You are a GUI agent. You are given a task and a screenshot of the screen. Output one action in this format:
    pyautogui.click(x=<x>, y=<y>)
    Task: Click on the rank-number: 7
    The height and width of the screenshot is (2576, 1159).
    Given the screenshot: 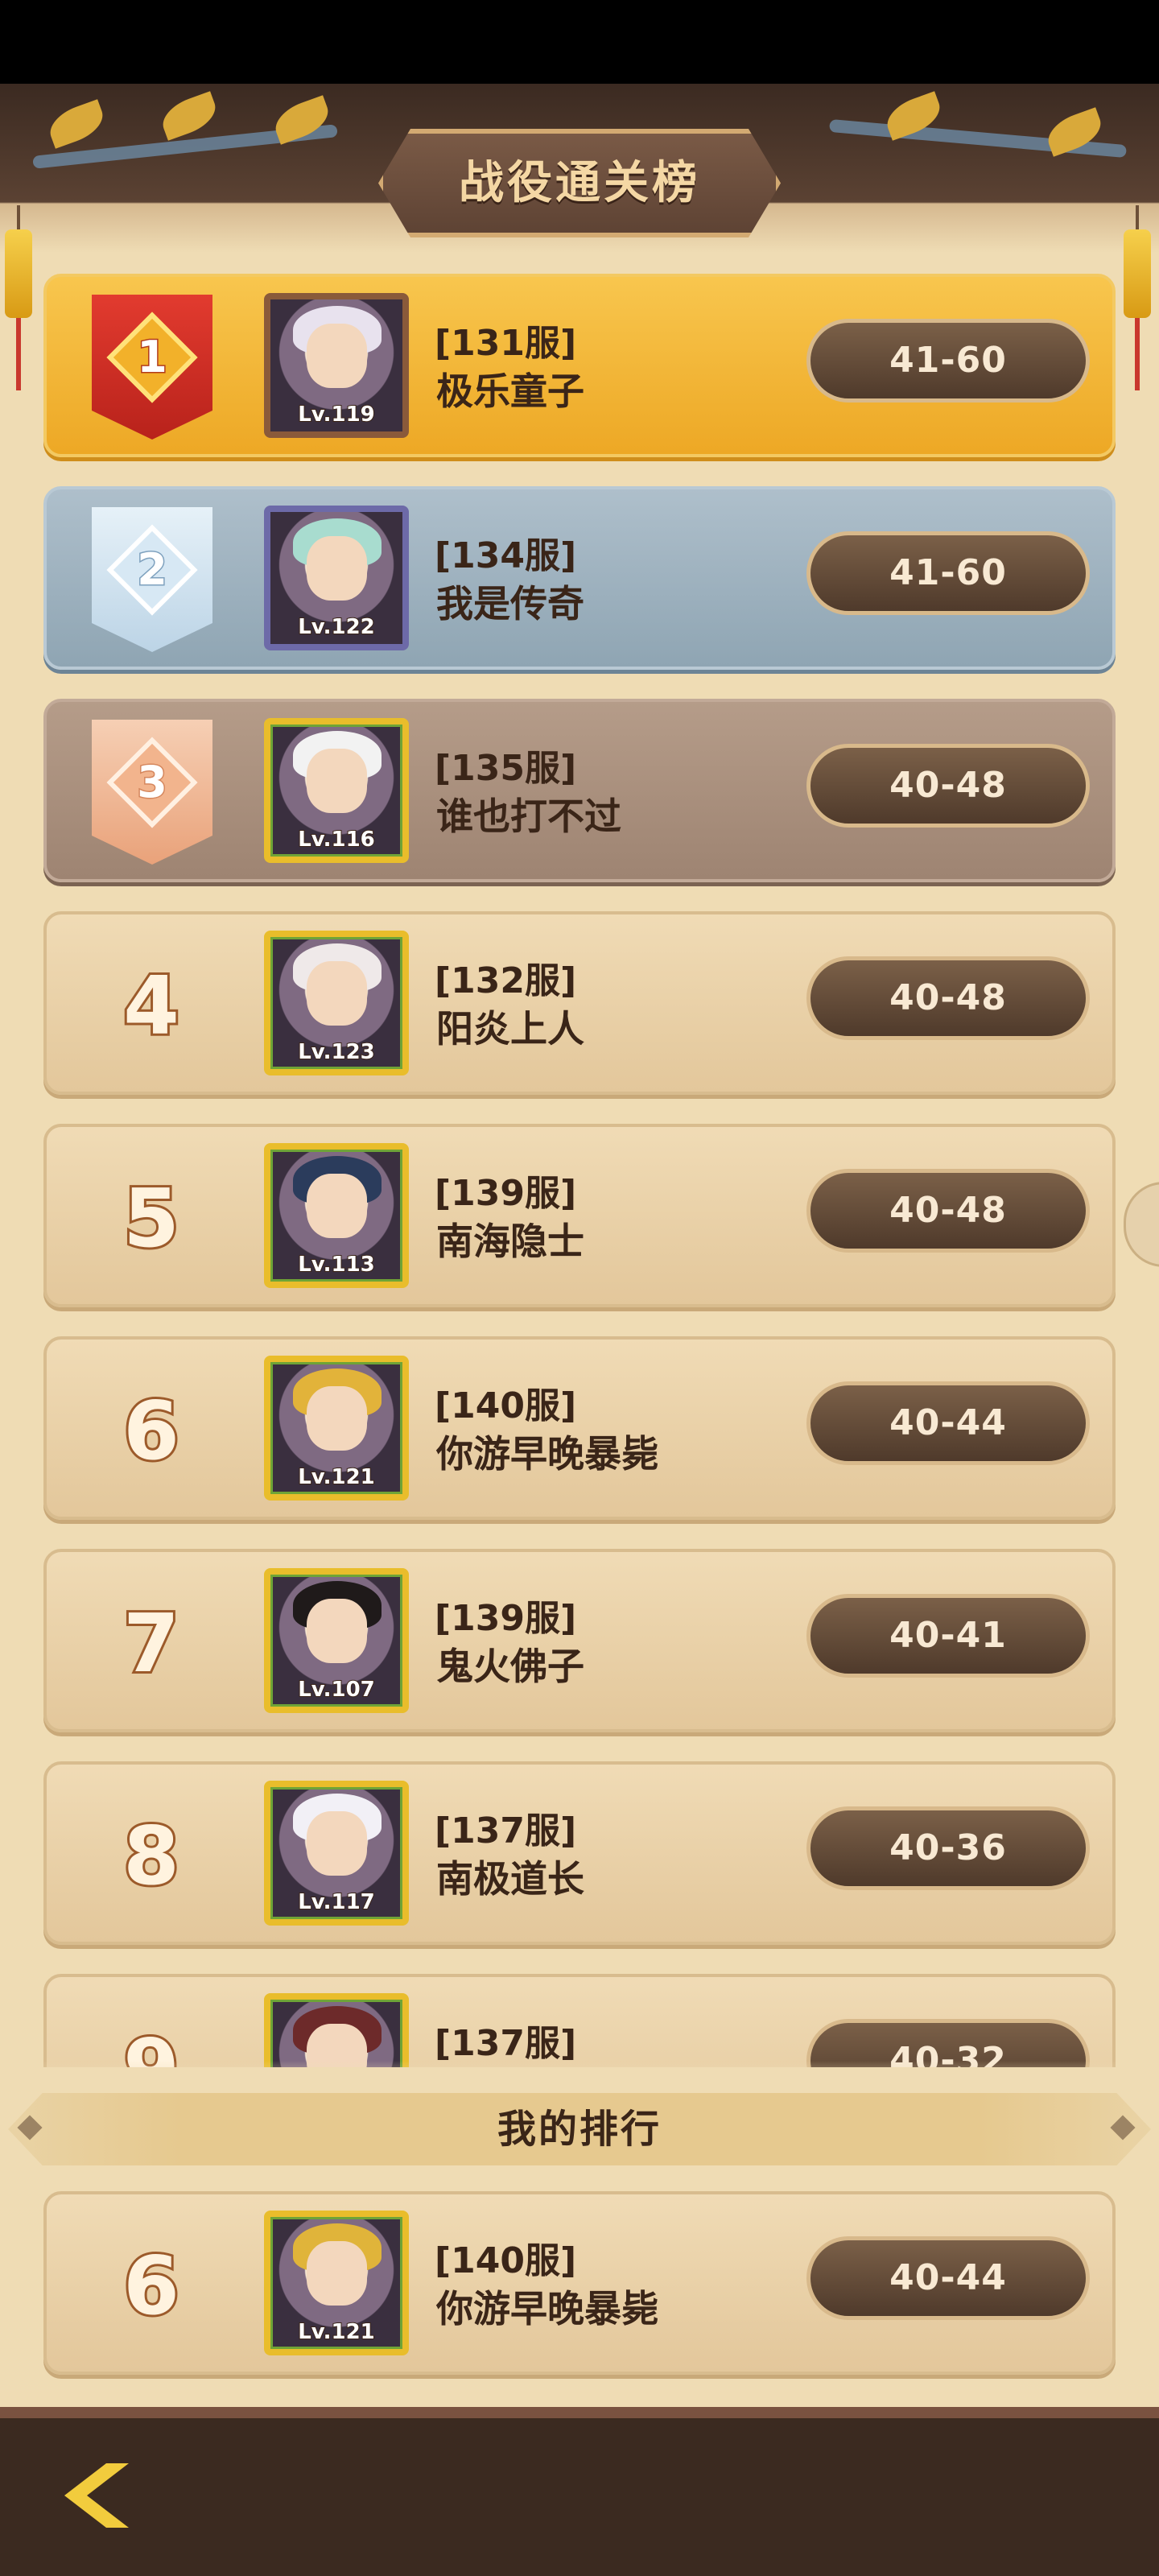 What is the action you would take?
    pyautogui.click(x=151, y=1643)
    